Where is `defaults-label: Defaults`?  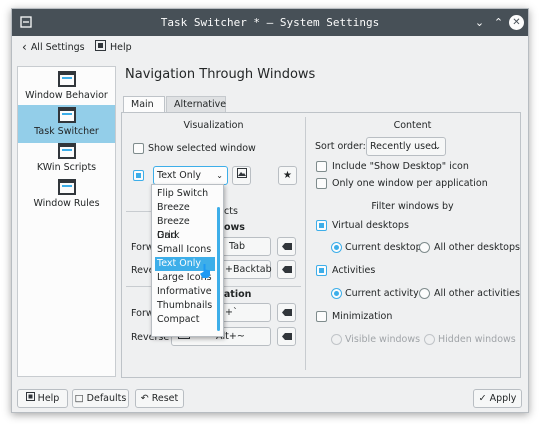
defaults-label: Defaults is located at coordinates (106, 398).